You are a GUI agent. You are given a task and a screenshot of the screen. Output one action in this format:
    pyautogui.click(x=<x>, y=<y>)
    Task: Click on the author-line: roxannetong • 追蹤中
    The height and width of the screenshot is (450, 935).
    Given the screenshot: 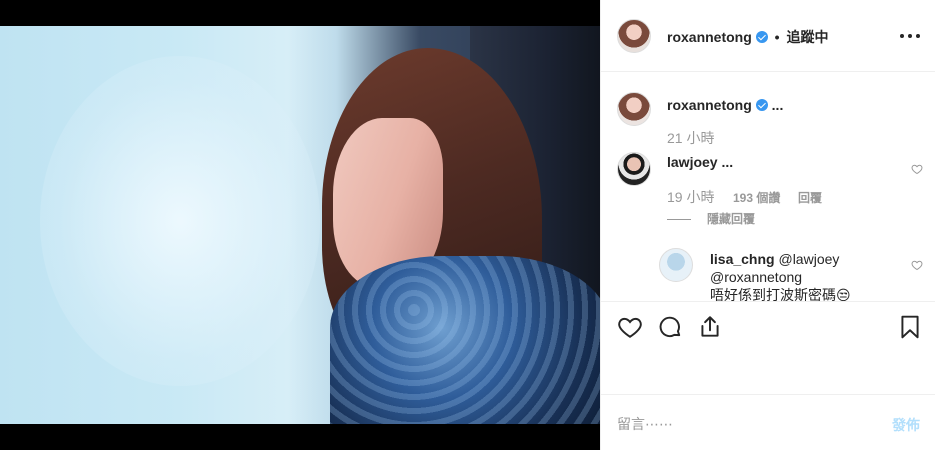 What is the action you would take?
    pyautogui.click(x=747, y=37)
    